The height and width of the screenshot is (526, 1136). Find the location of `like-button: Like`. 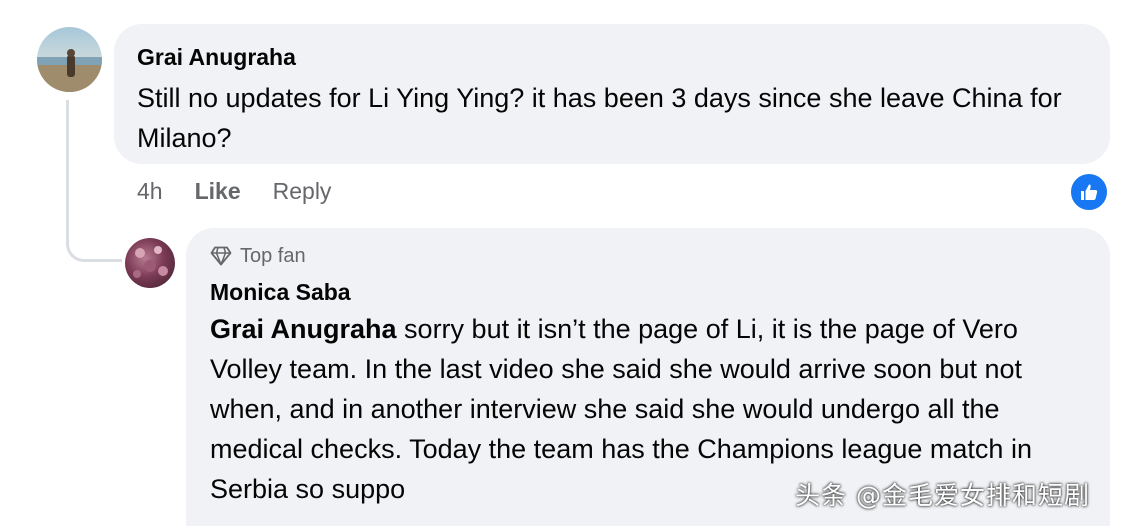

like-button: Like is located at coordinates (218, 191).